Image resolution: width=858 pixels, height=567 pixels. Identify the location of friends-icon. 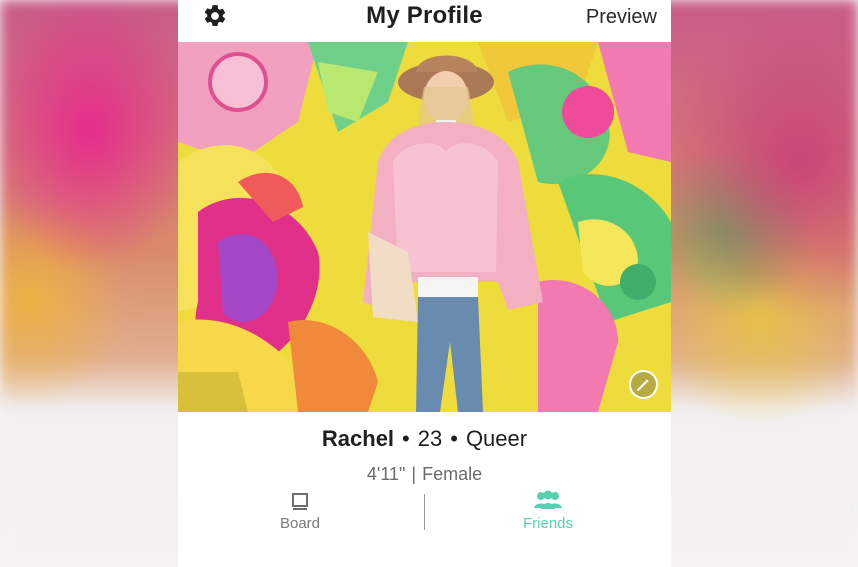
(548, 499).